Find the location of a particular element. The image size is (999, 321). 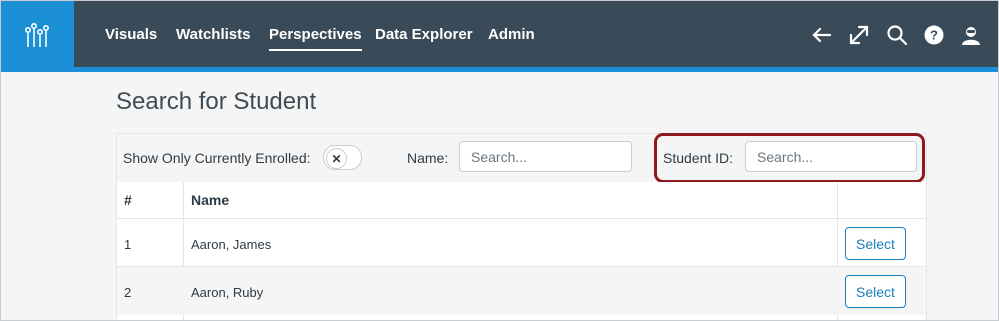

toggle-off-icon: ✕ is located at coordinates (336, 158).